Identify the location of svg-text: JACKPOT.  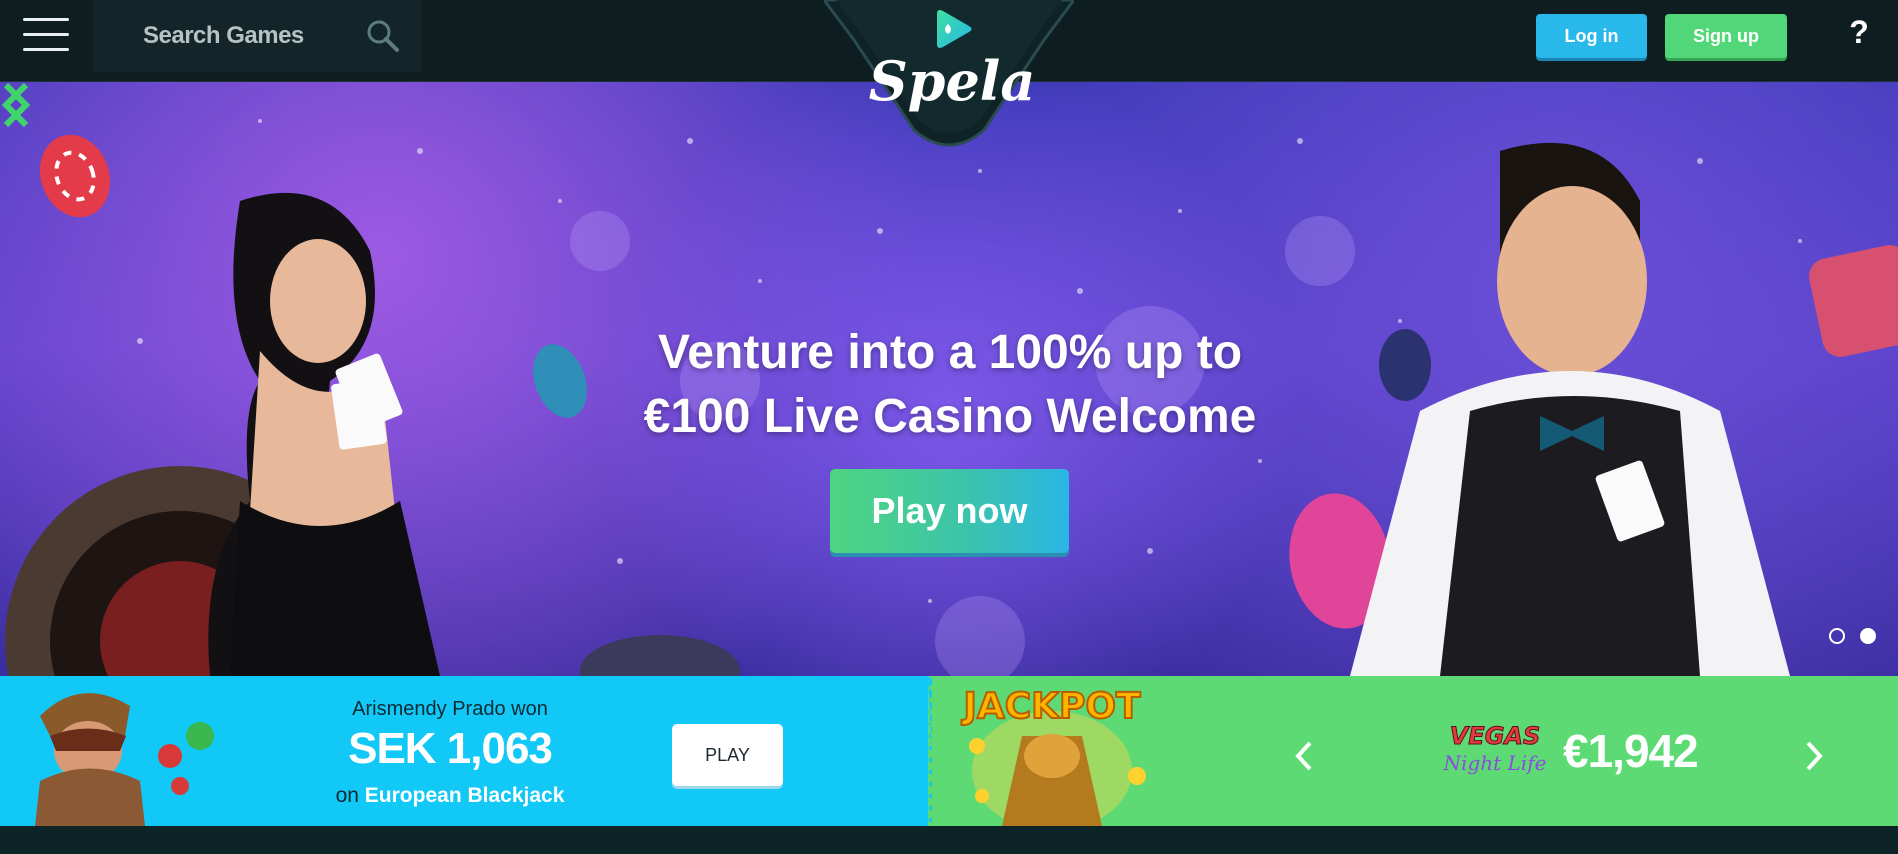
(1050, 706).